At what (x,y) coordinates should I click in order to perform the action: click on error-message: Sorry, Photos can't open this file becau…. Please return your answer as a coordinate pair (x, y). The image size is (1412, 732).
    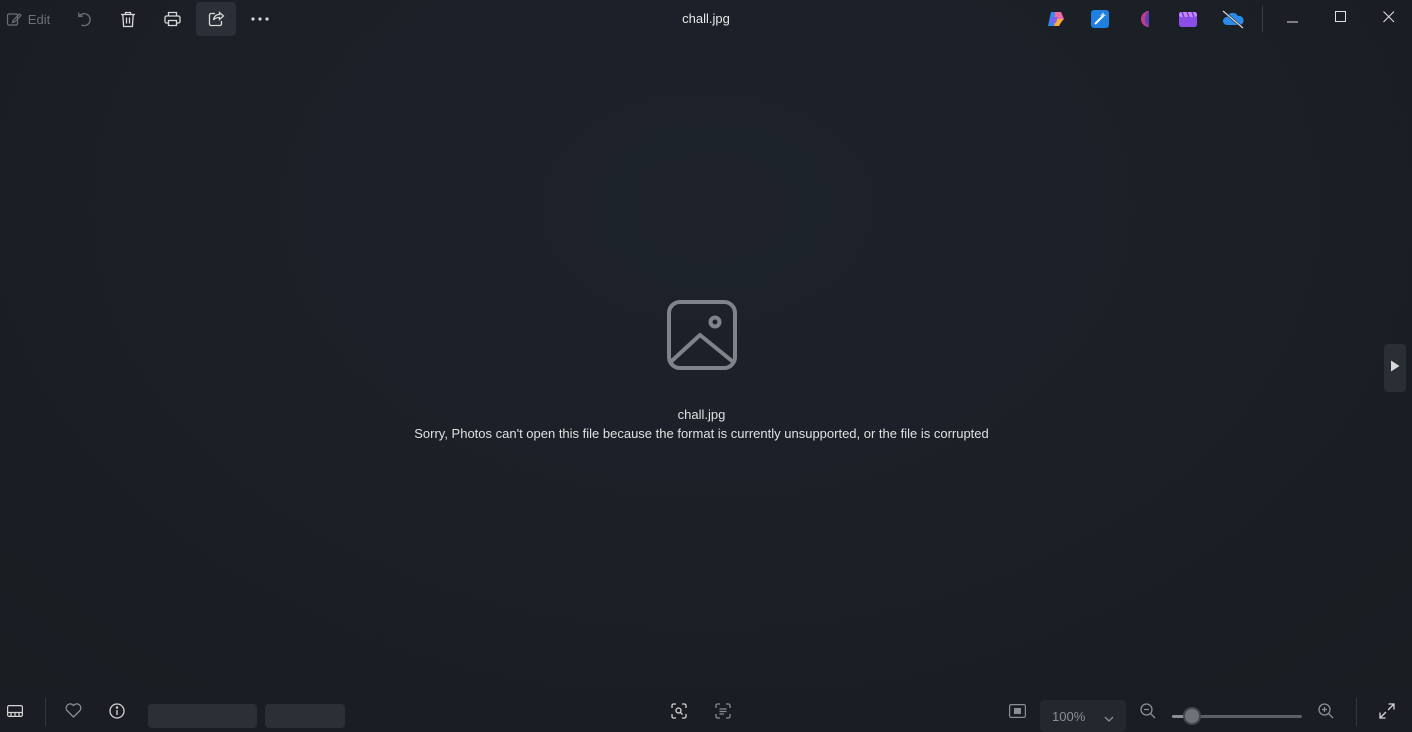
    Looking at the image, I should click on (701, 433).